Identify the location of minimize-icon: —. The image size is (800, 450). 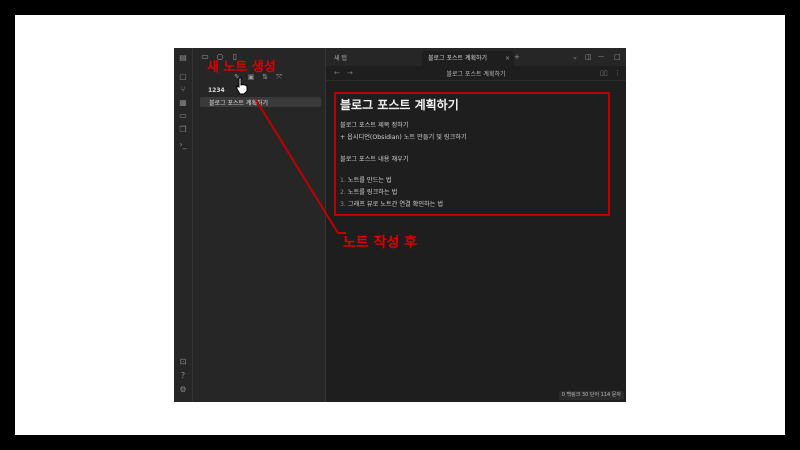
(601, 57).